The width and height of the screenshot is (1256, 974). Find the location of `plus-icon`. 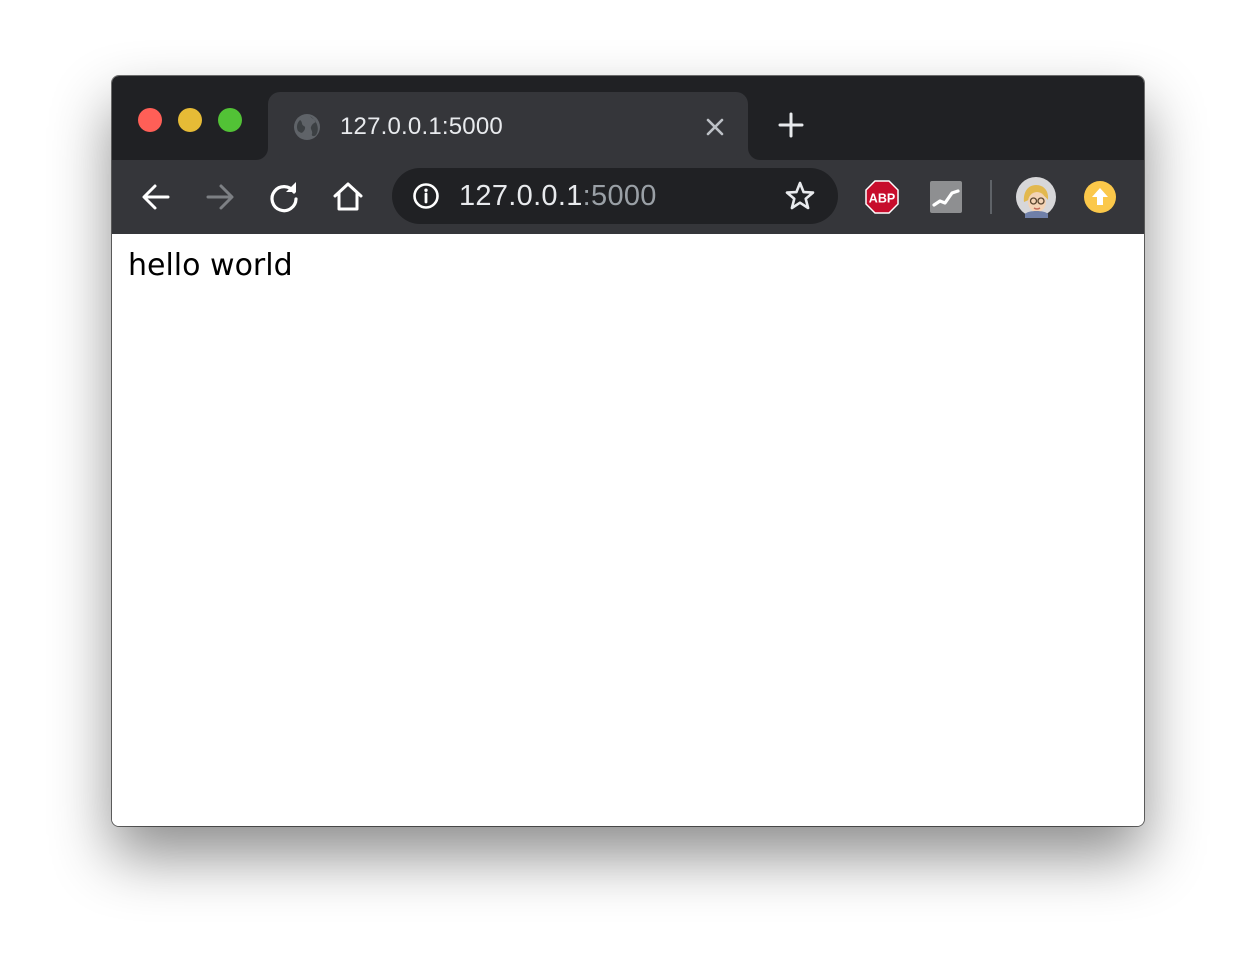

plus-icon is located at coordinates (791, 125).